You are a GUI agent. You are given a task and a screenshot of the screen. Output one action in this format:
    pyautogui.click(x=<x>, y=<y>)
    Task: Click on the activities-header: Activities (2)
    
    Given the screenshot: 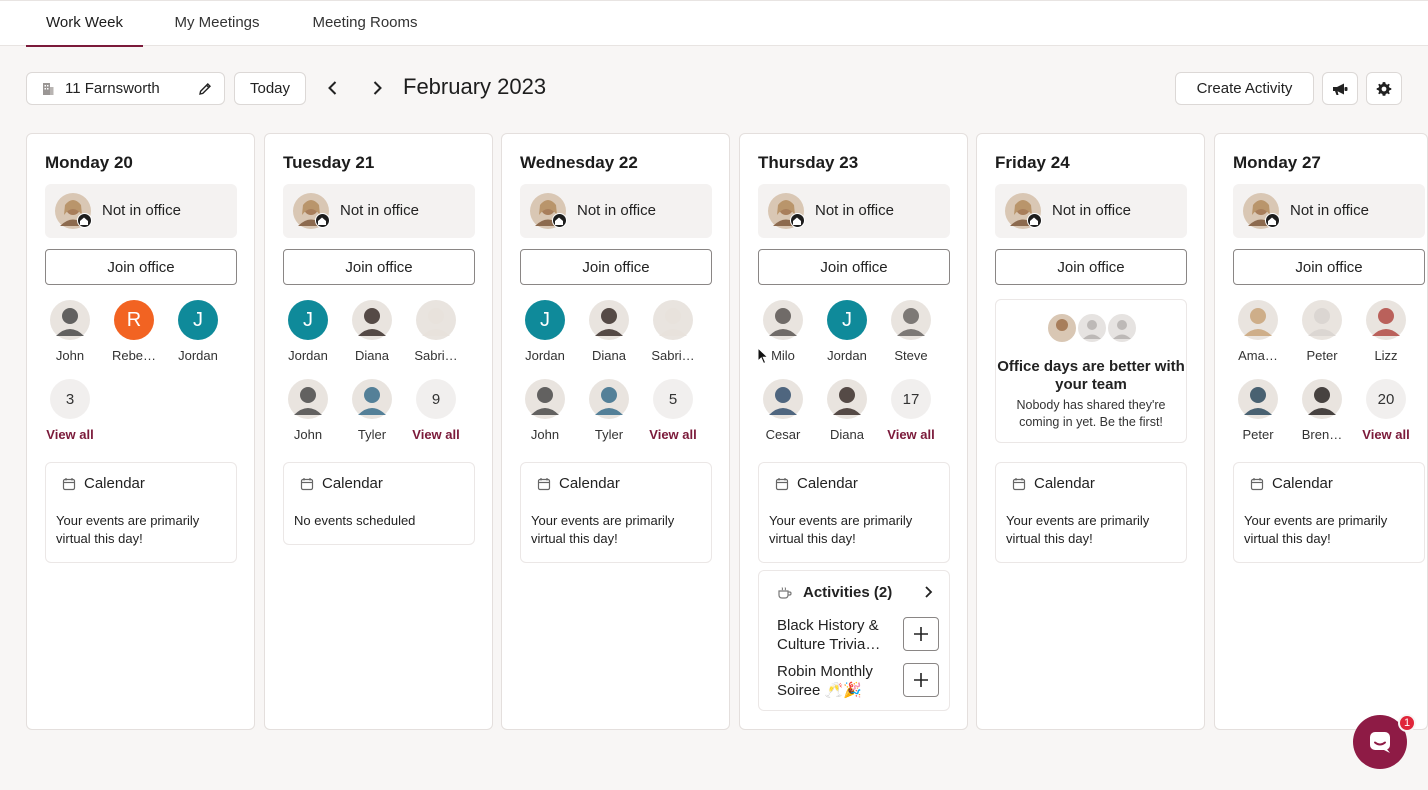 What is the action you would take?
    pyautogui.click(x=834, y=592)
    